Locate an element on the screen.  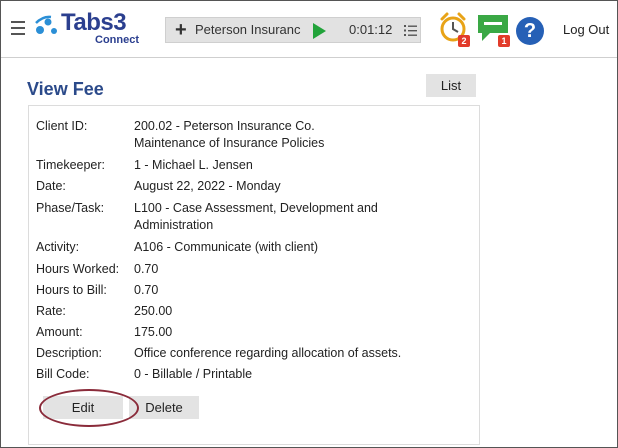
field-label: Hours Worked: is located at coordinates (78, 269).